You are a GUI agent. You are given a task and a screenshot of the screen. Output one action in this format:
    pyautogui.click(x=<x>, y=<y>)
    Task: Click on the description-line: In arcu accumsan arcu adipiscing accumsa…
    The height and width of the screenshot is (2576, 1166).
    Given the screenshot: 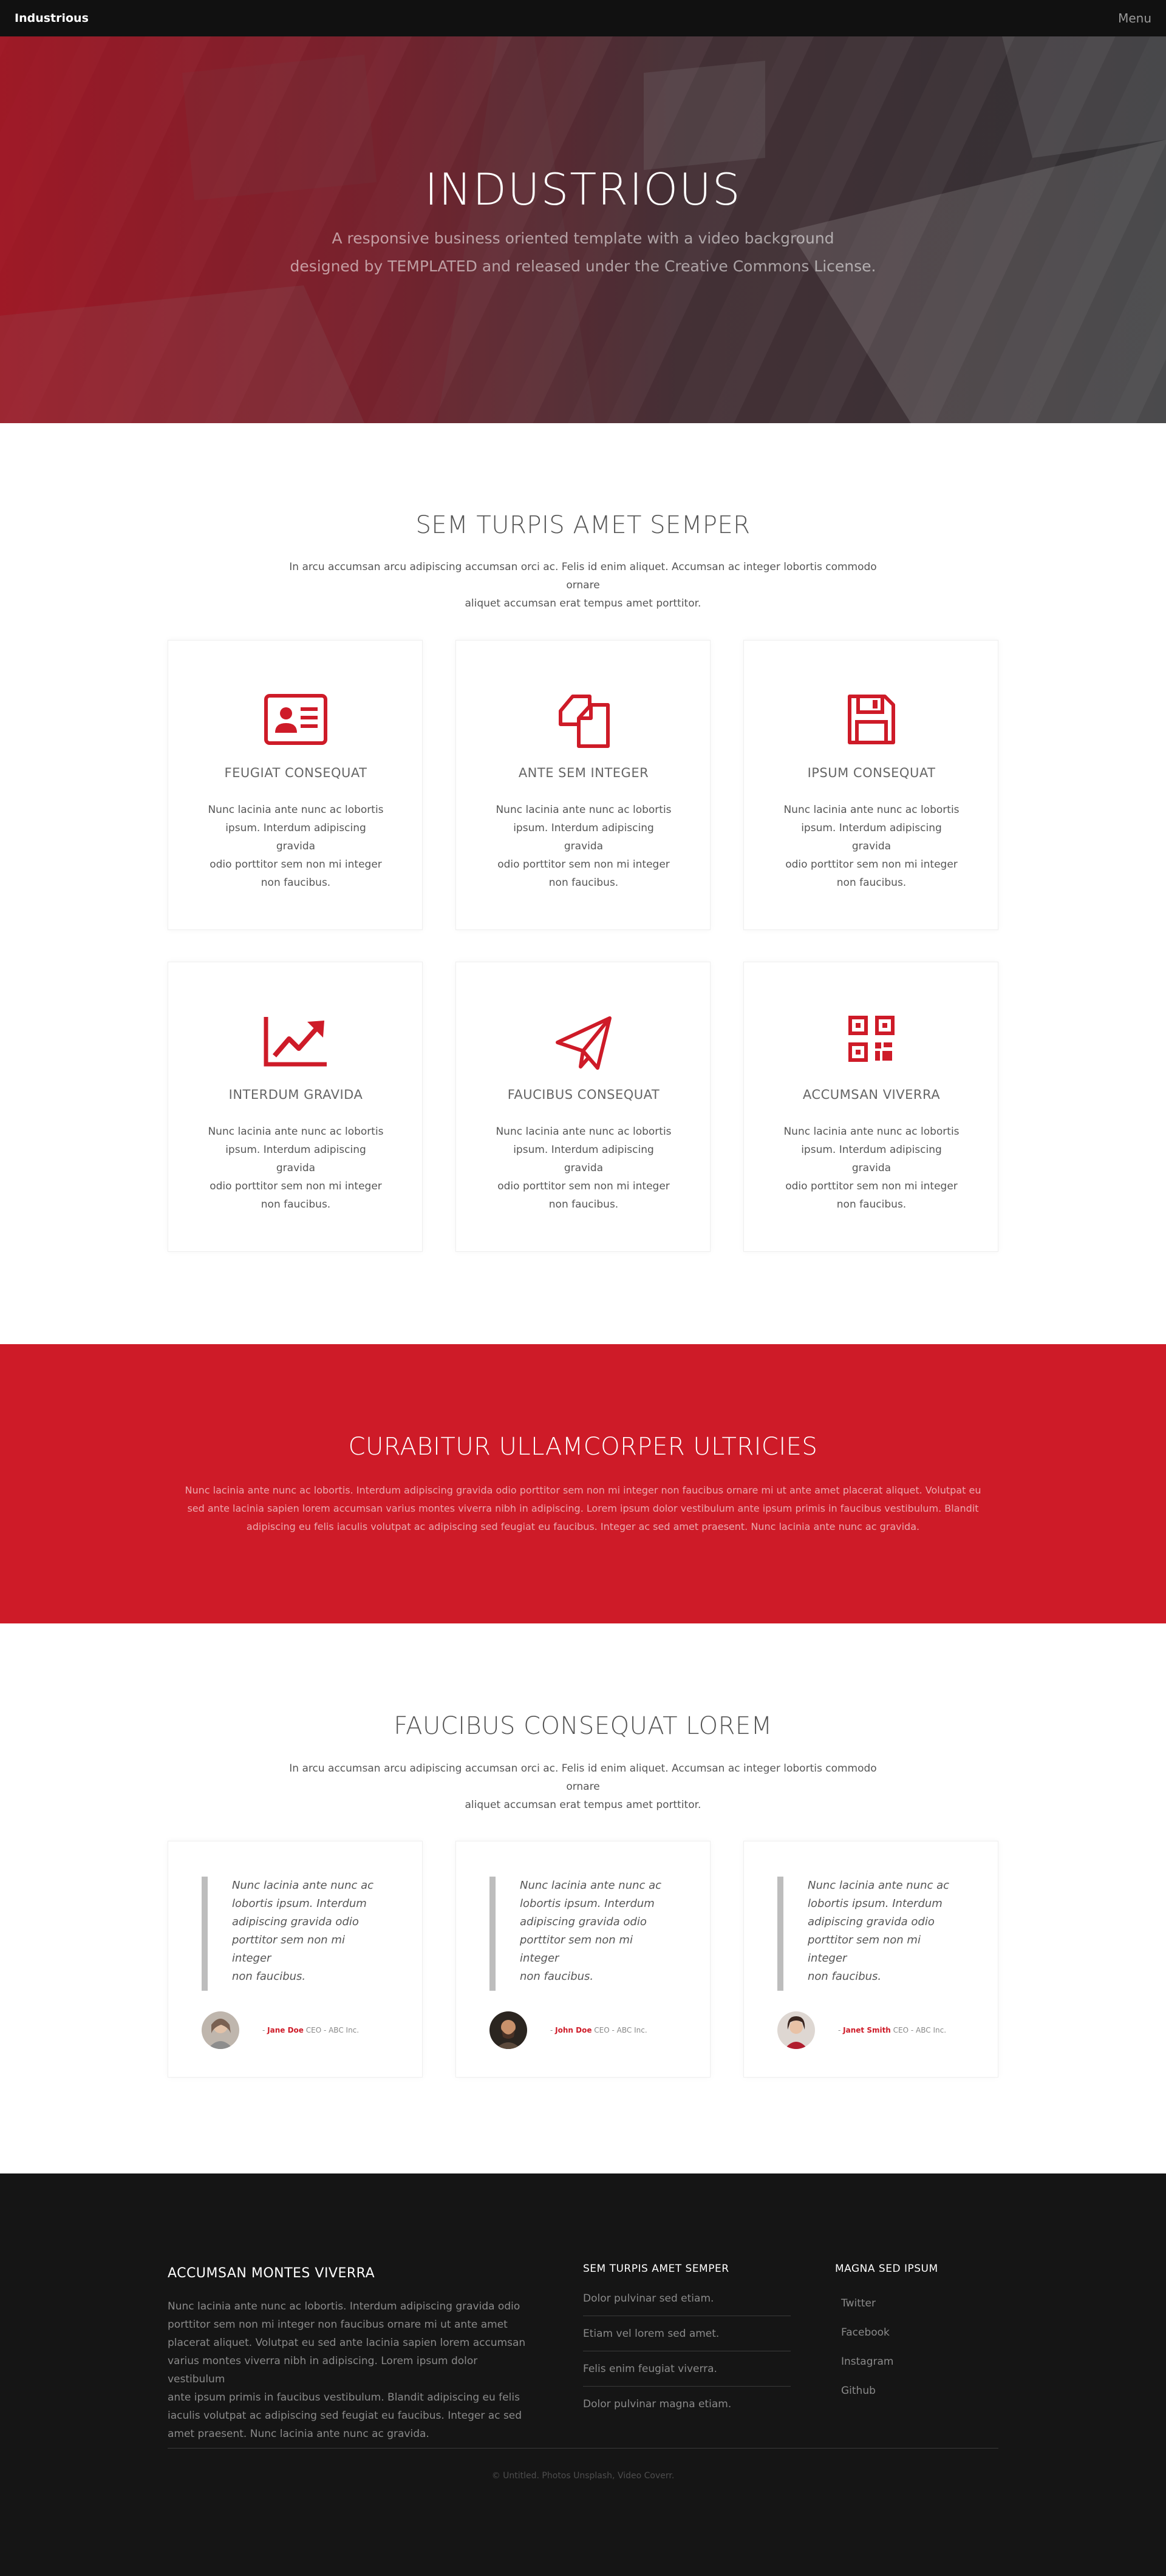 What is the action you would take?
    pyautogui.click(x=583, y=576)
    